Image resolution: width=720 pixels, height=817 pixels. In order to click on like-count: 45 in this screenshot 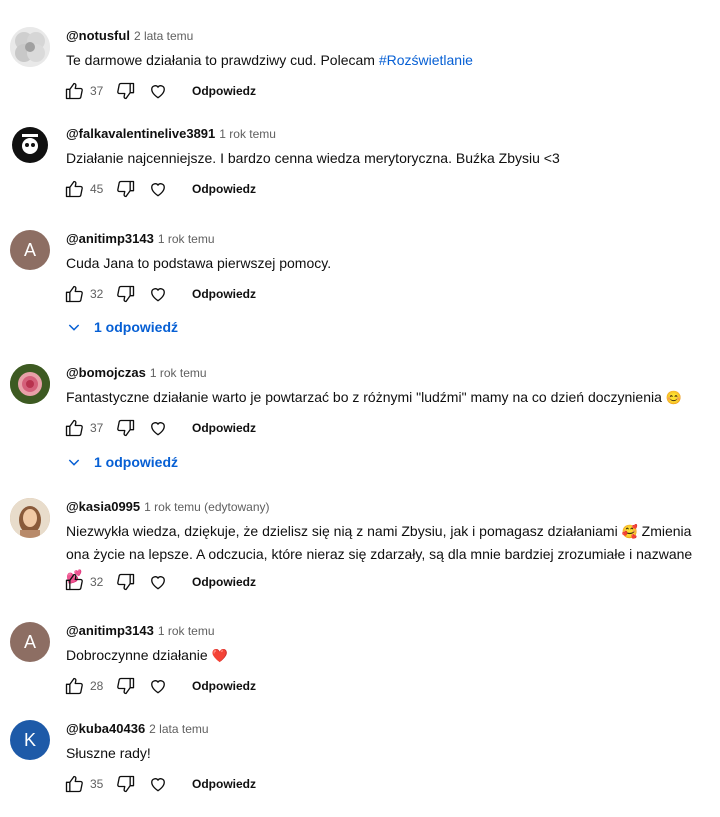, I will do `click(97, 189)`.